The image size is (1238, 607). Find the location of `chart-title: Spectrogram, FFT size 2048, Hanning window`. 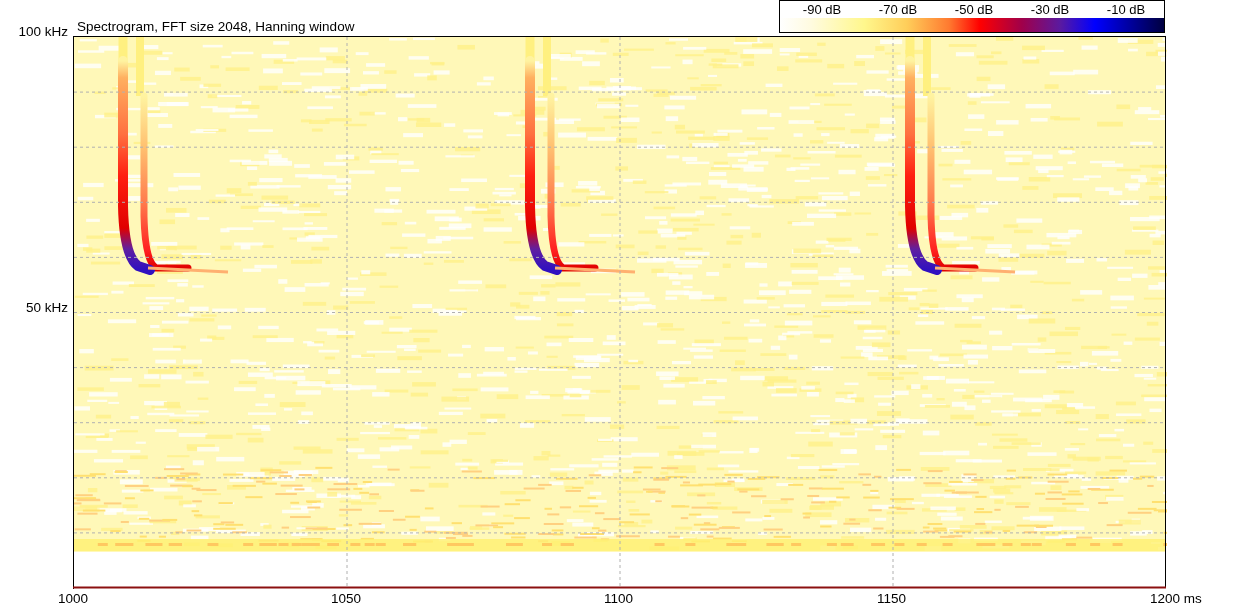

chart-title: Spectrogram, FFT size 2048, Hanning window is located at coordinates (216, 27).